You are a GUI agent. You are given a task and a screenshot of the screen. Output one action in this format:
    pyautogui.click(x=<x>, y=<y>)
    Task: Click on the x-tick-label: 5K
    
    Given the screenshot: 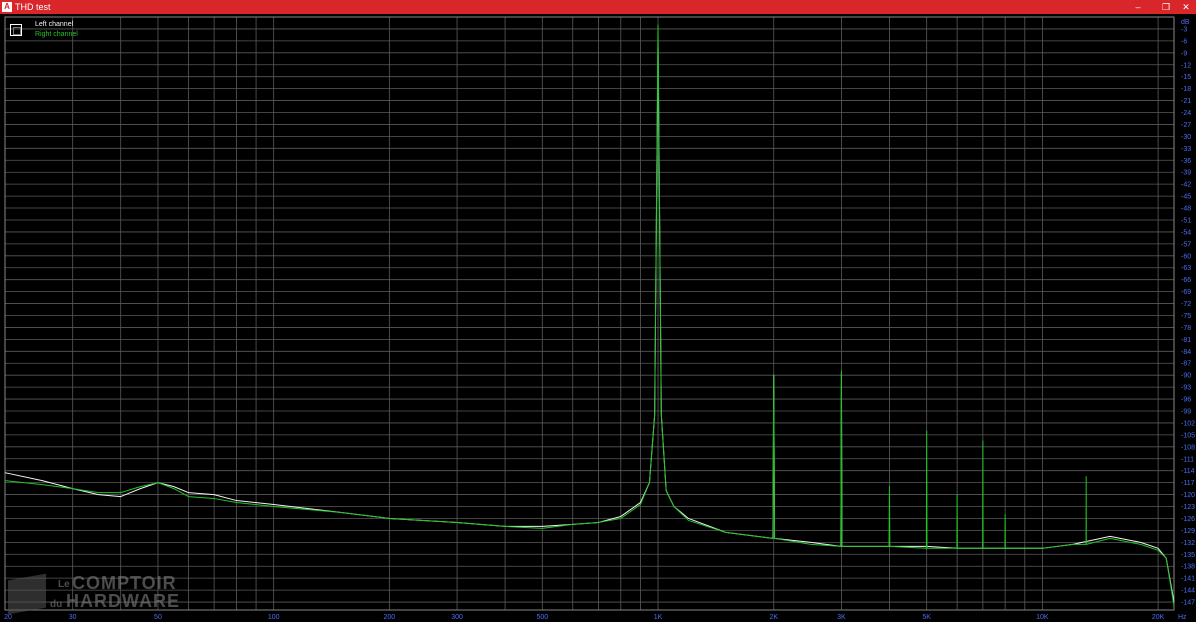 What is the action you would take?
    pyautogui.click(x=926, y=617)
    